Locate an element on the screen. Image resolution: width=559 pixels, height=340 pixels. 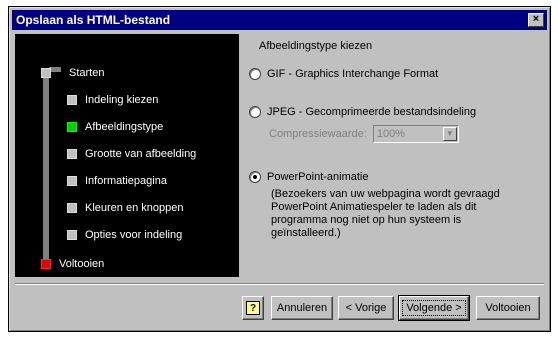
finish-button: Voltooien is located at coordinates (508, 308).